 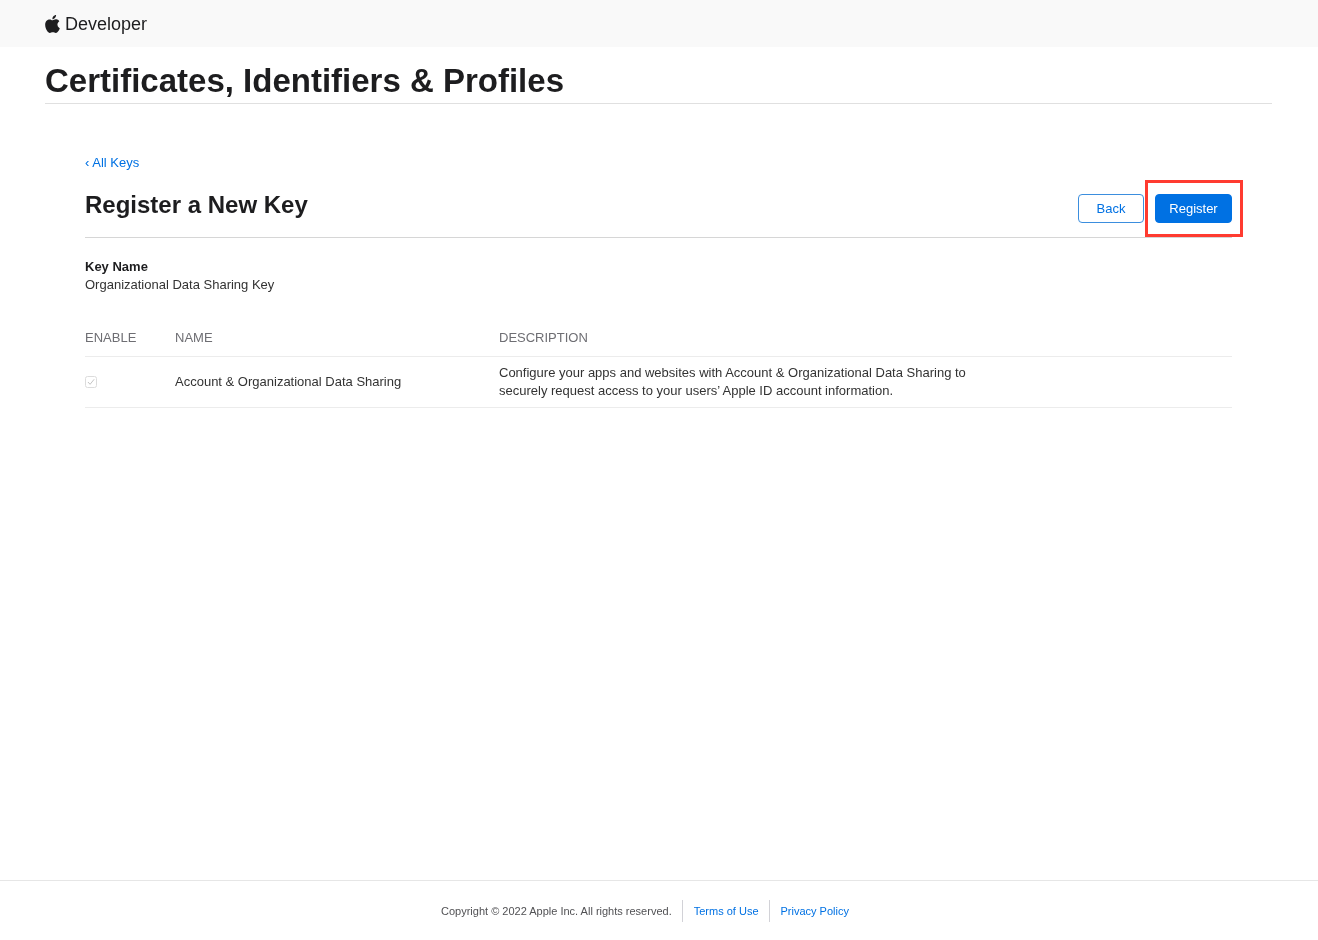 I want to click on field-label: Key Name, so click(x=116, y=267).